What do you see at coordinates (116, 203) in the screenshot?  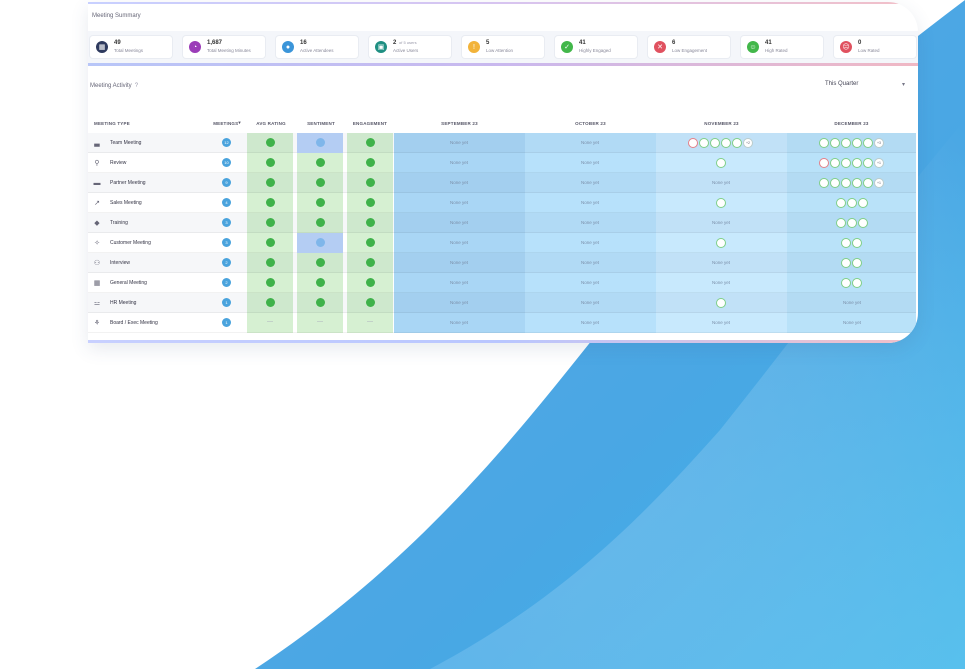 I see `table-row: ↗ Sales Meeting` at bounding box center [116, 203].